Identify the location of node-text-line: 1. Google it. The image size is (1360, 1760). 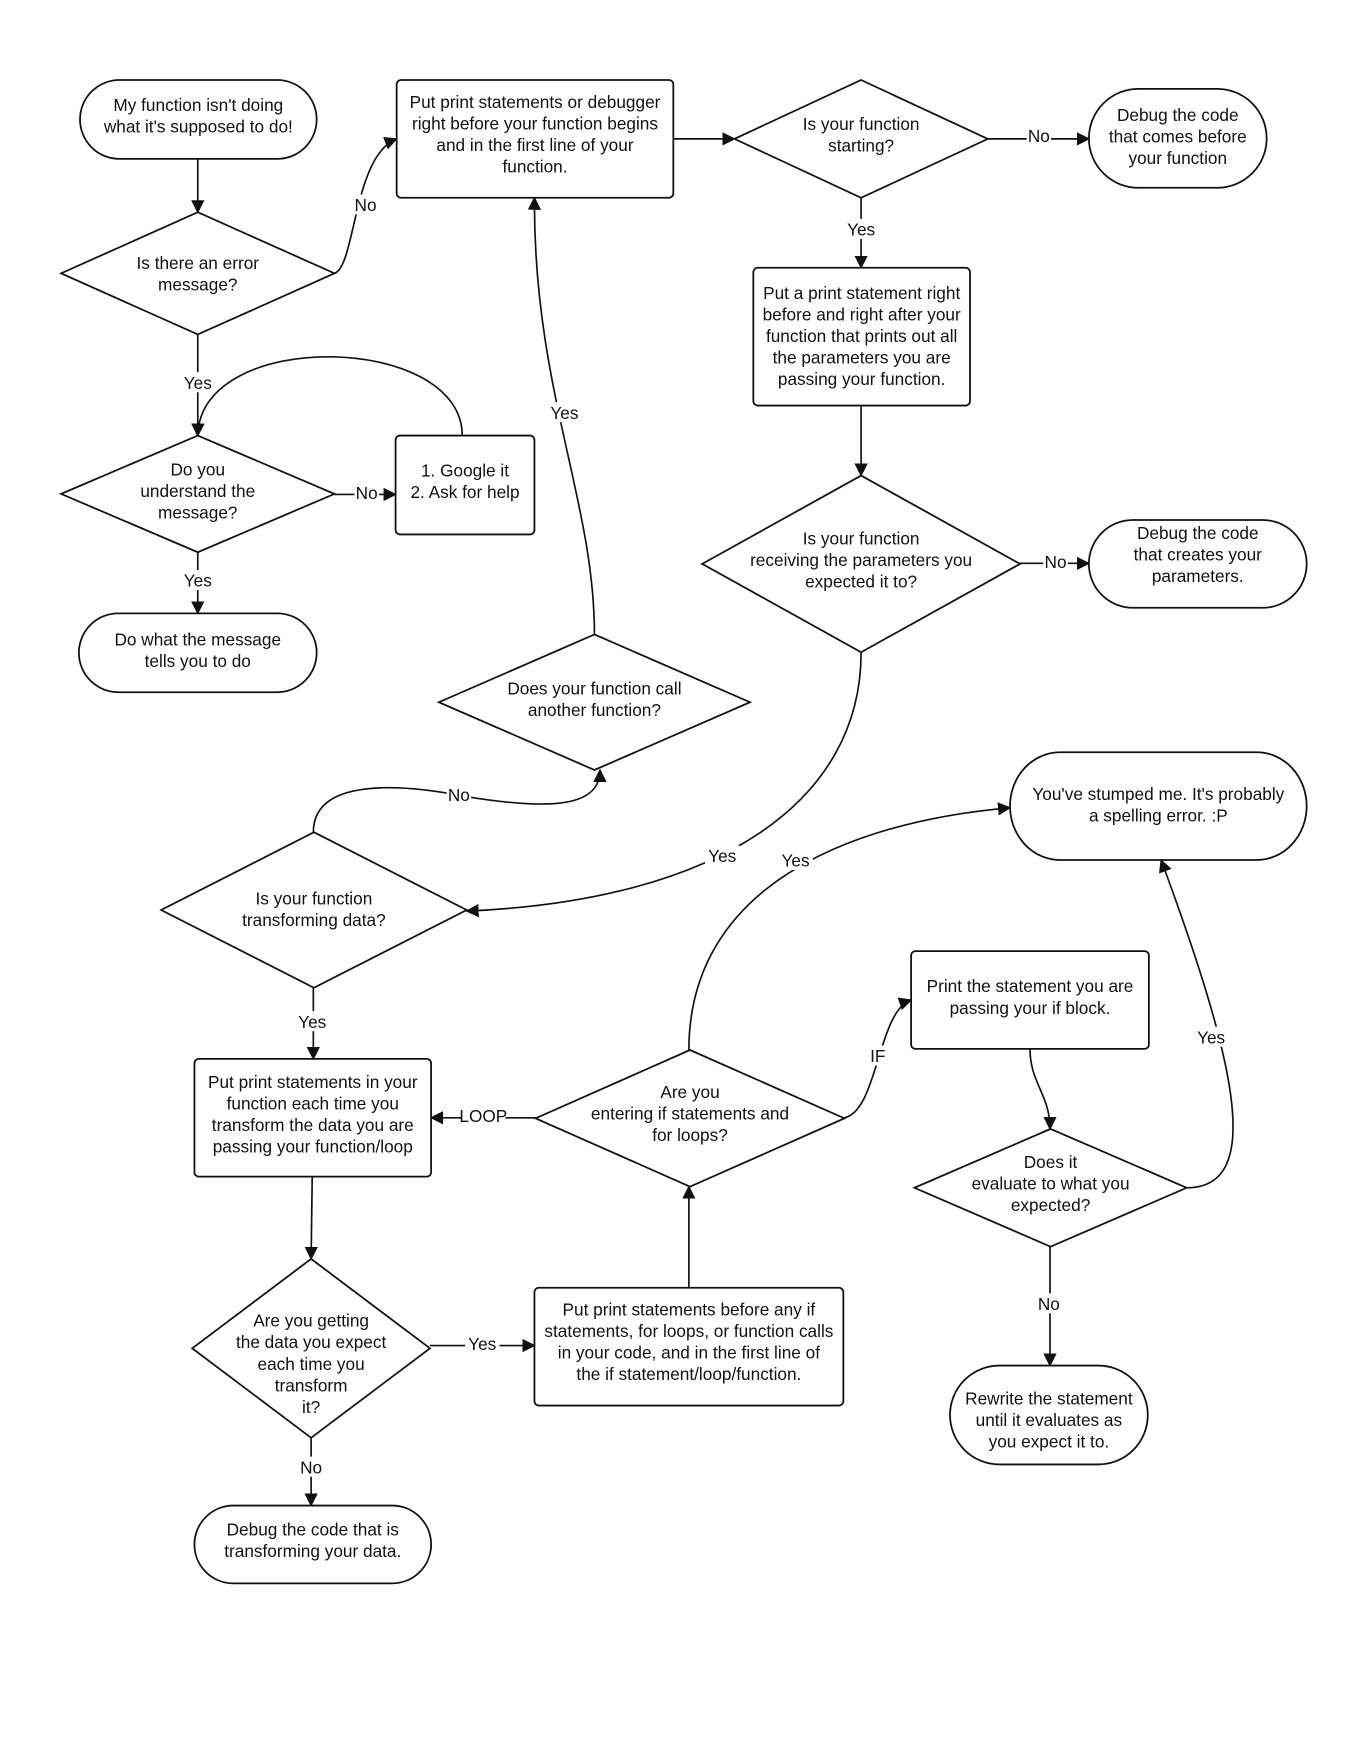
(465, 471).